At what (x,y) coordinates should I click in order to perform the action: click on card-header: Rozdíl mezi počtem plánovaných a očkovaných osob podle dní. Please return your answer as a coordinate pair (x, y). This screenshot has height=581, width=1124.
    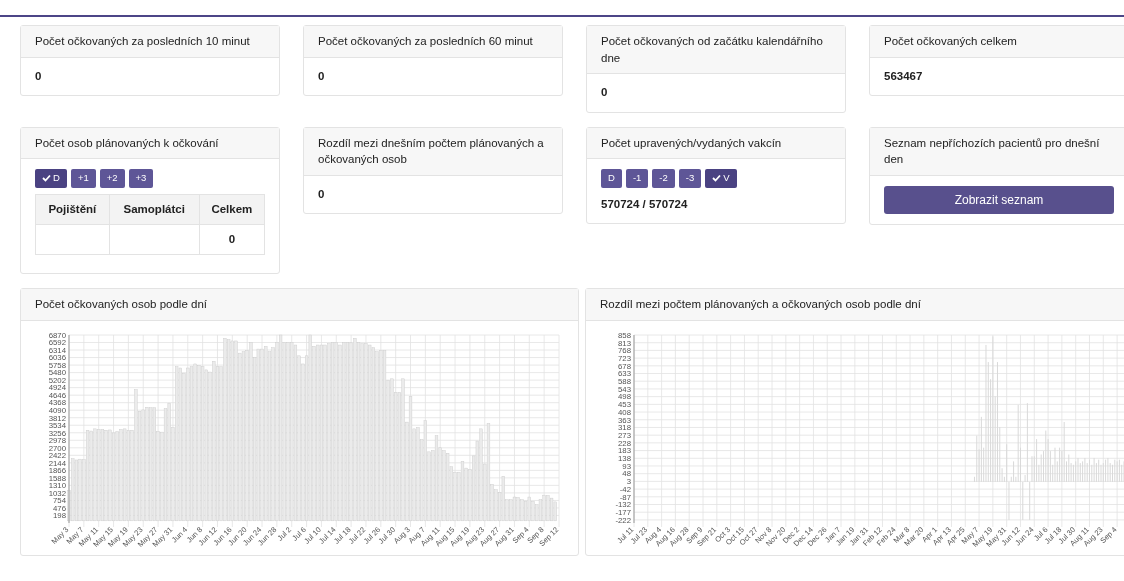
    Looking at the image, I should click on (855, 305).